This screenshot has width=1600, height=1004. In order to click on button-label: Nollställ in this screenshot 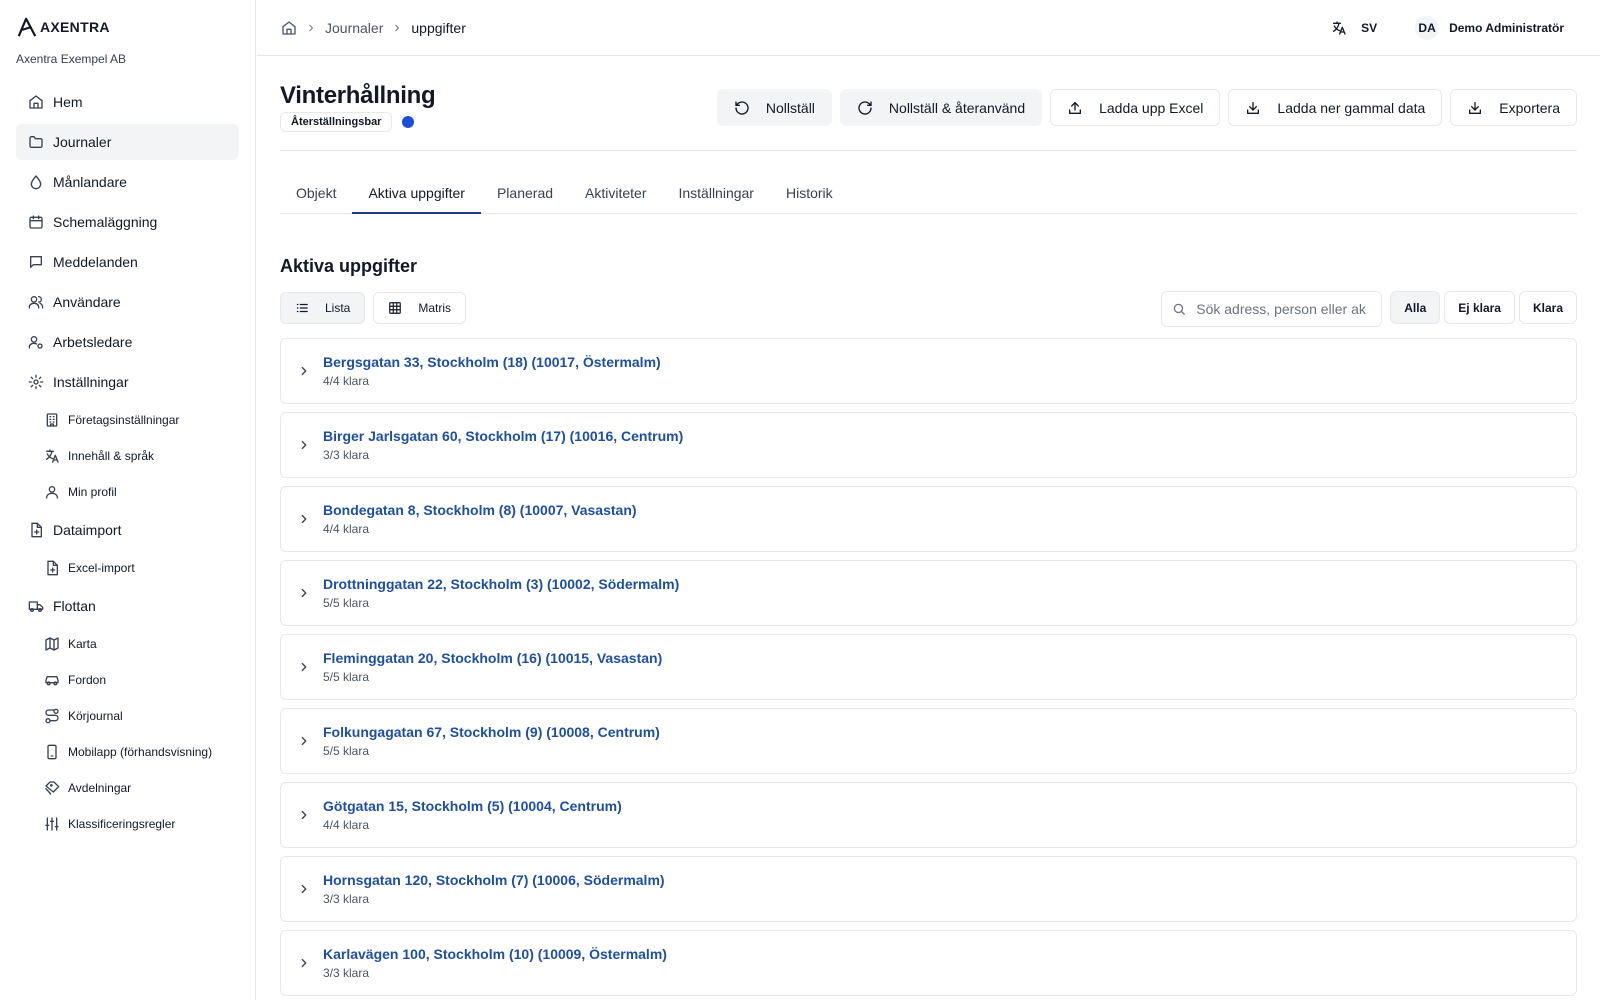, I will do `click(790, 107)`.